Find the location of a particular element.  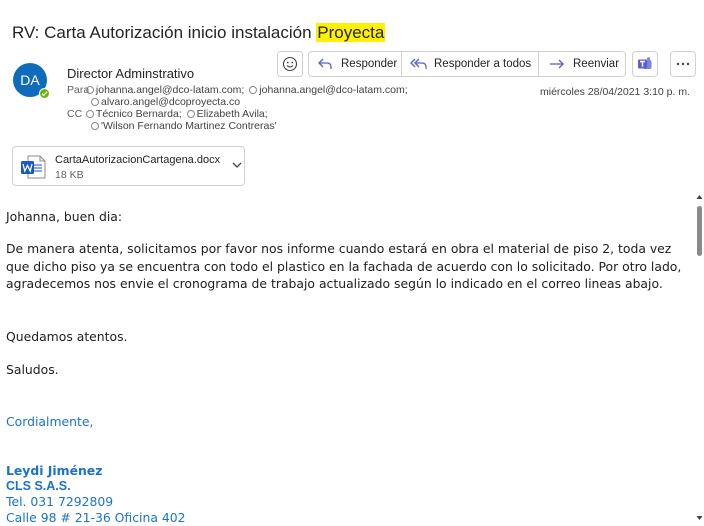

subject-highlight: Proyecta is located at coordinates (351, 32).